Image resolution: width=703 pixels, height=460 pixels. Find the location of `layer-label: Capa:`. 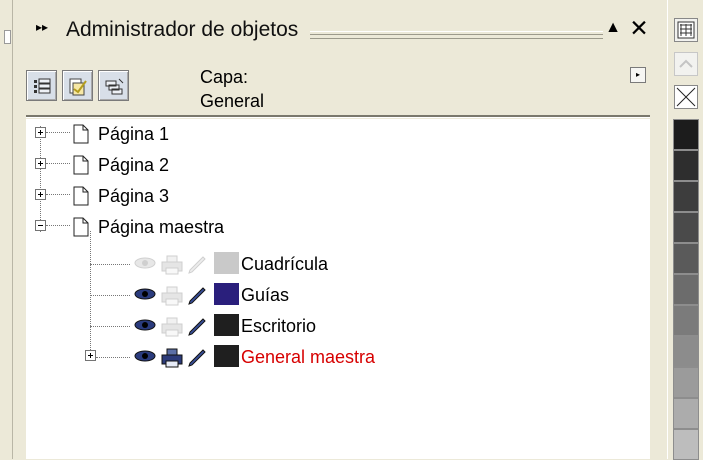

layer-label: Capa: is located at coordinates (224, 77).